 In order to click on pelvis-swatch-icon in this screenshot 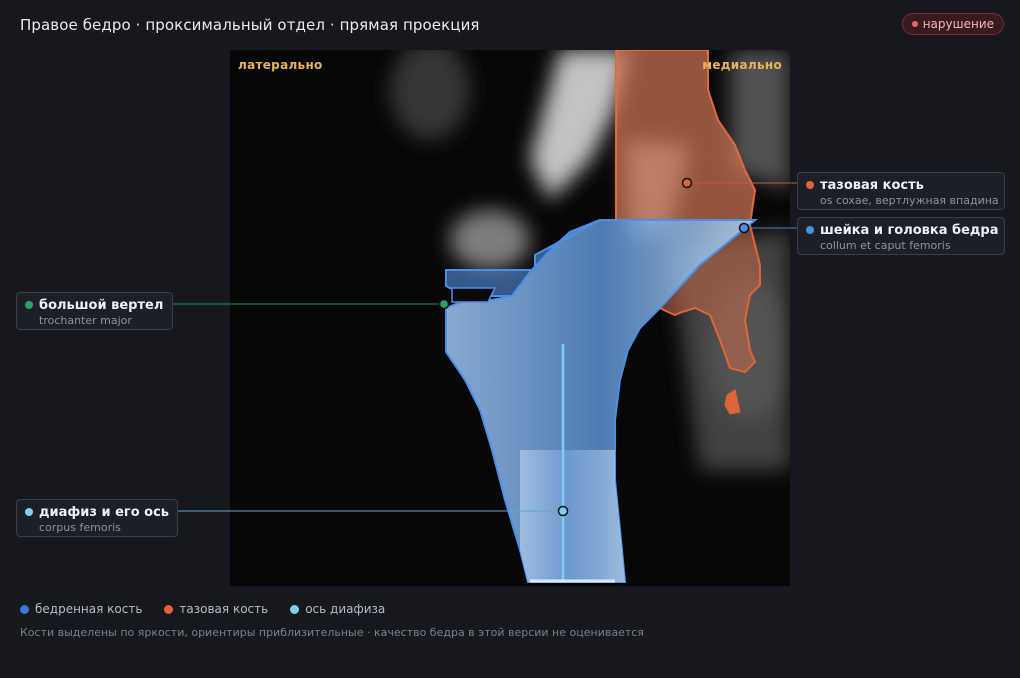, I will do `click(169, 609)`.